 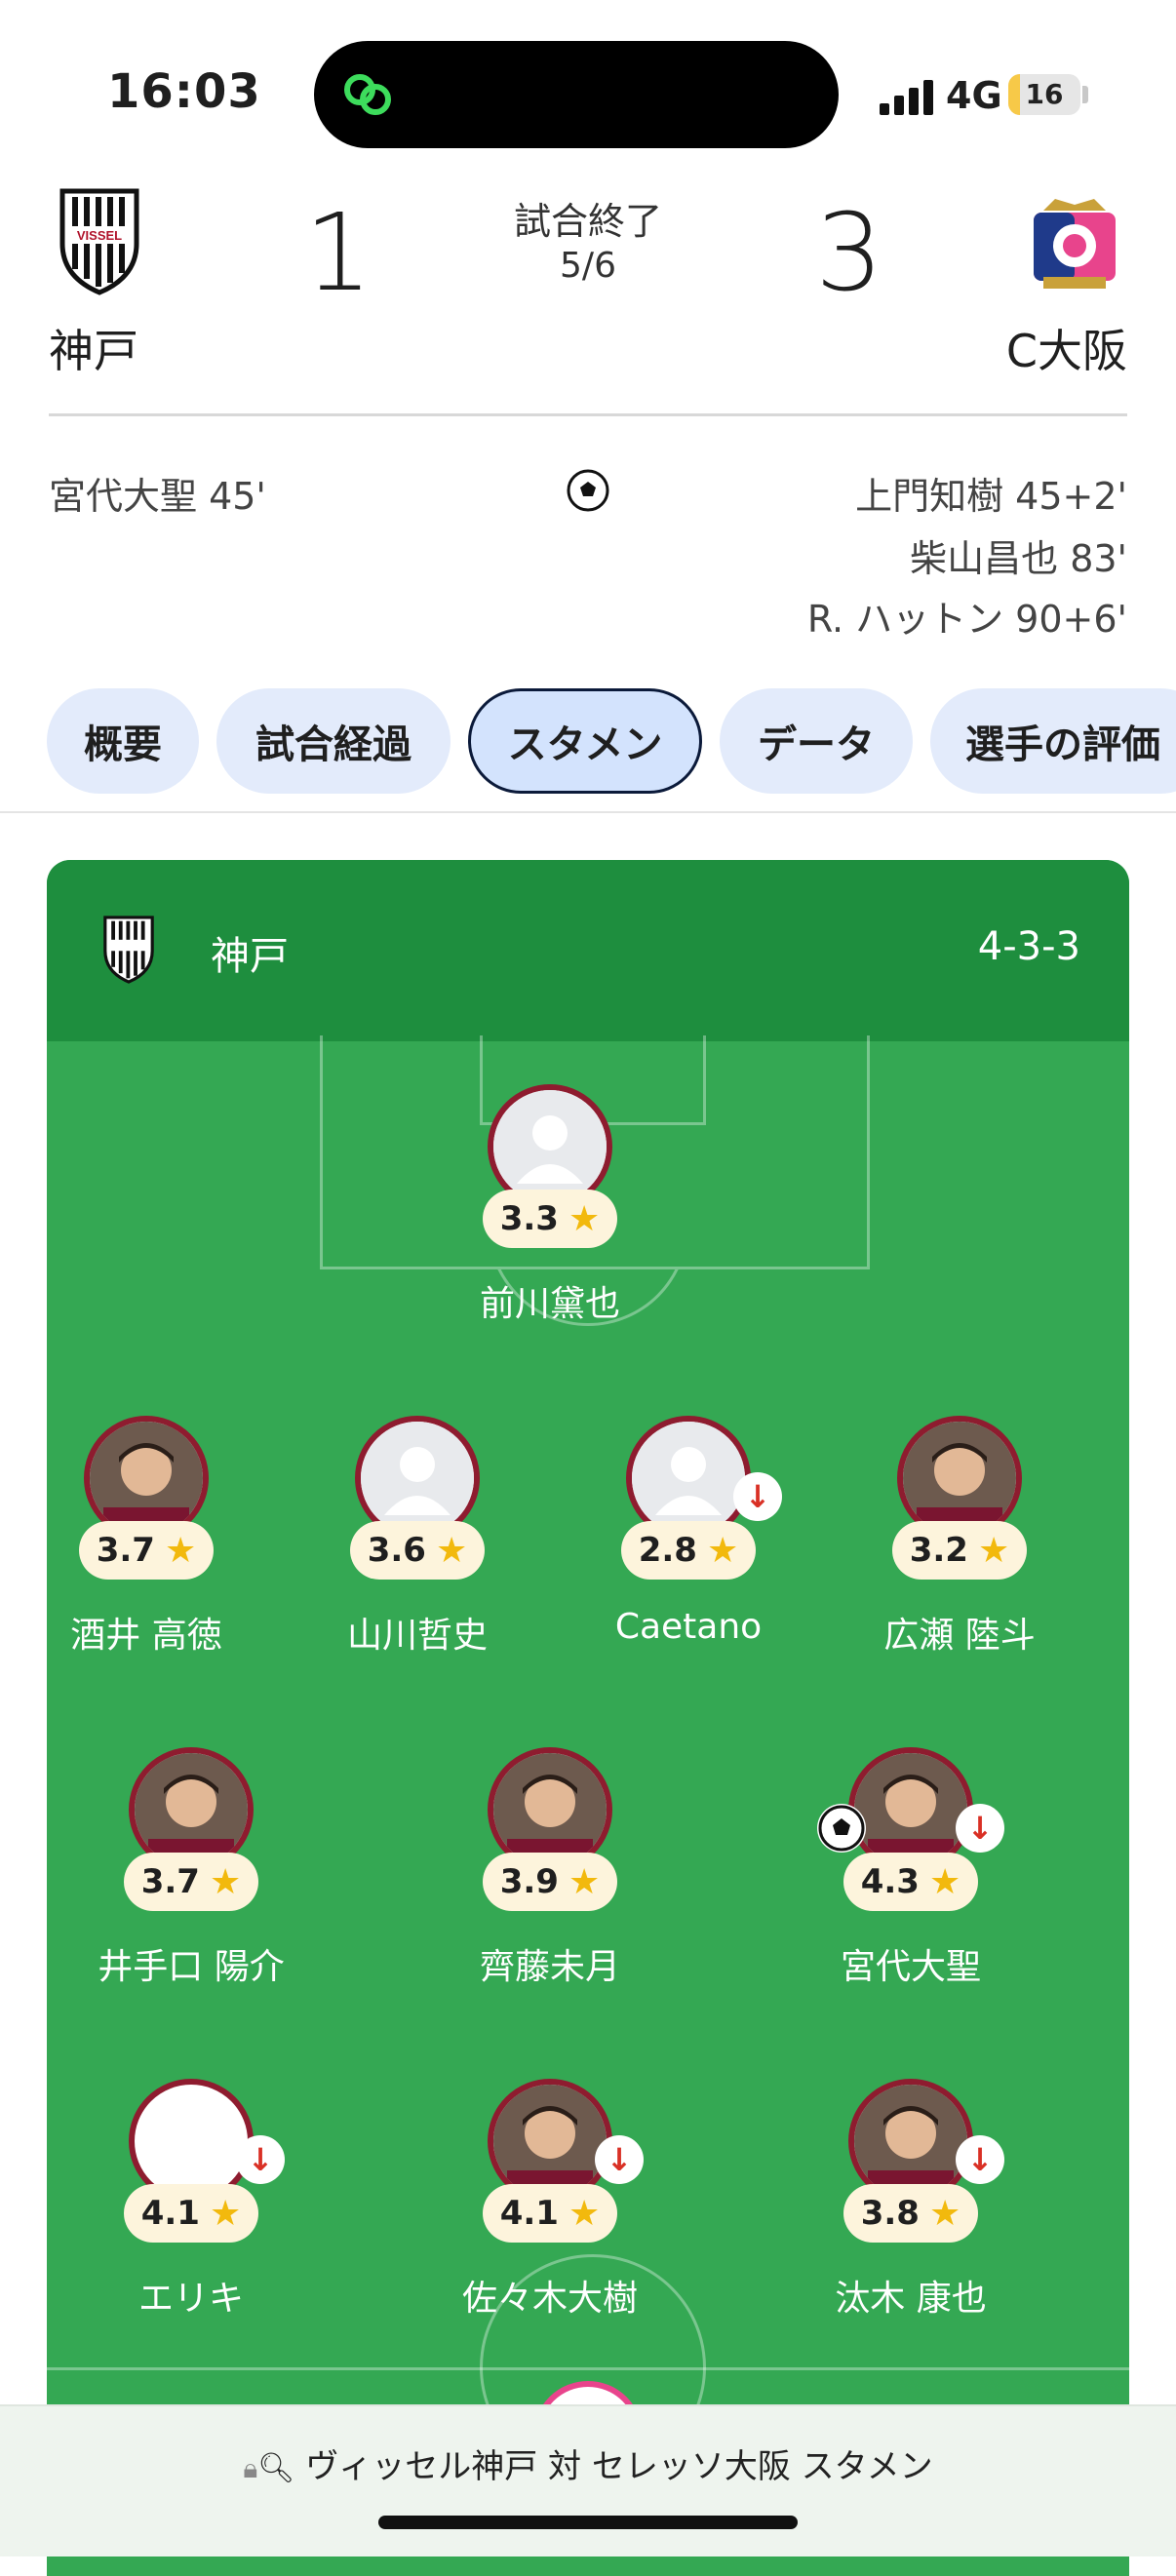 I want to click on away-score: 3, so click(x=849, y=252).